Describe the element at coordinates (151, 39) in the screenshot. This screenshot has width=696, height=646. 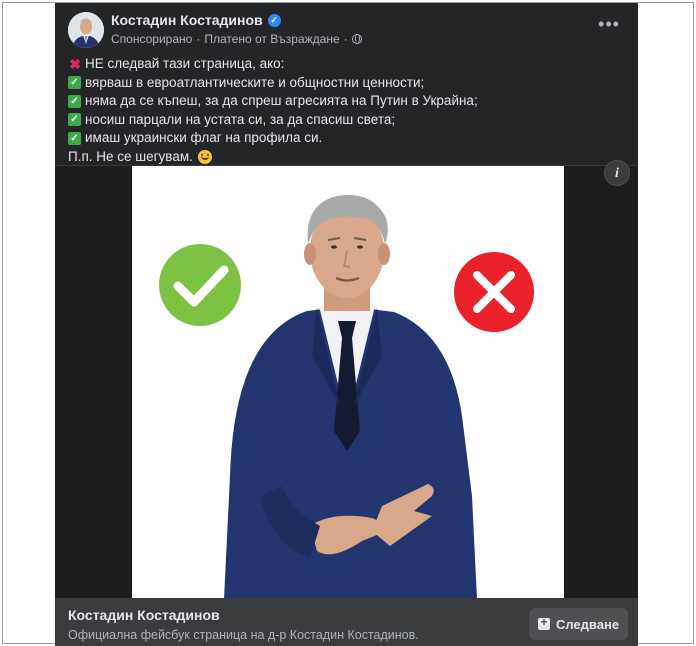
I see `sponsored-label: Спонсорирано` at that location.